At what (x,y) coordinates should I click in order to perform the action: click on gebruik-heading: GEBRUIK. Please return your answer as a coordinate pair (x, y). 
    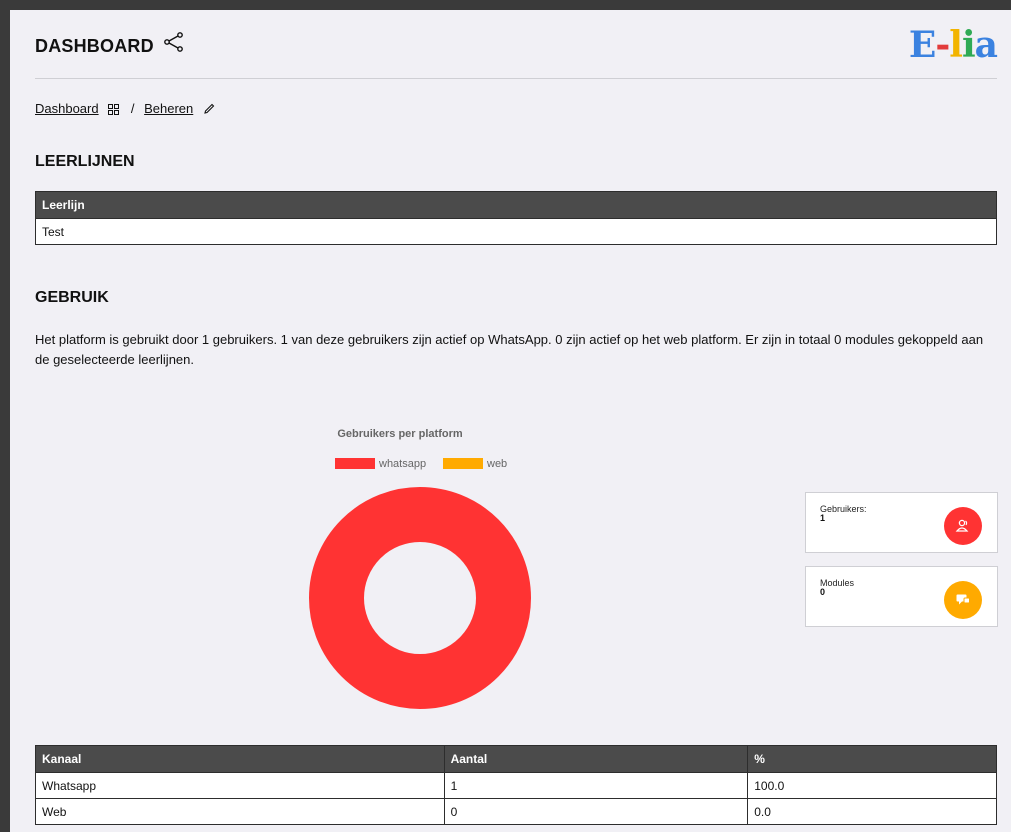
    Looking at the image, I should click on (72, 297).